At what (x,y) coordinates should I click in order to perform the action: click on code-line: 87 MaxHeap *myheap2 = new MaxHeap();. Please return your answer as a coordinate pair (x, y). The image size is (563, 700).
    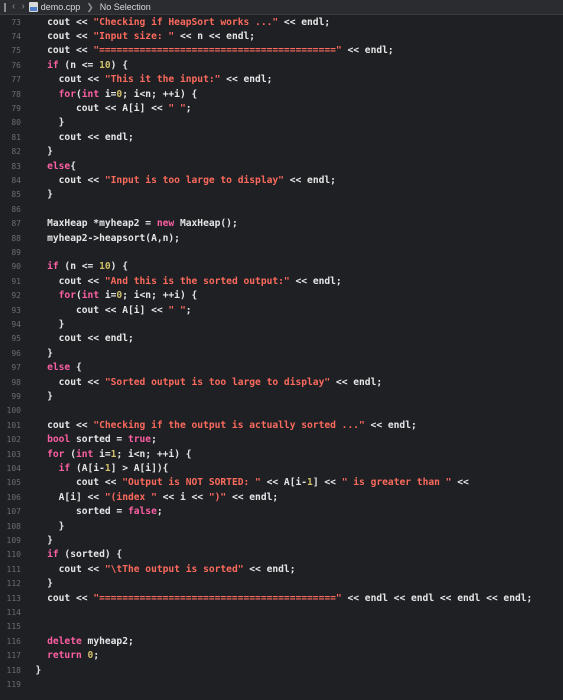
    Looking at the image, I should click on (281, 224).